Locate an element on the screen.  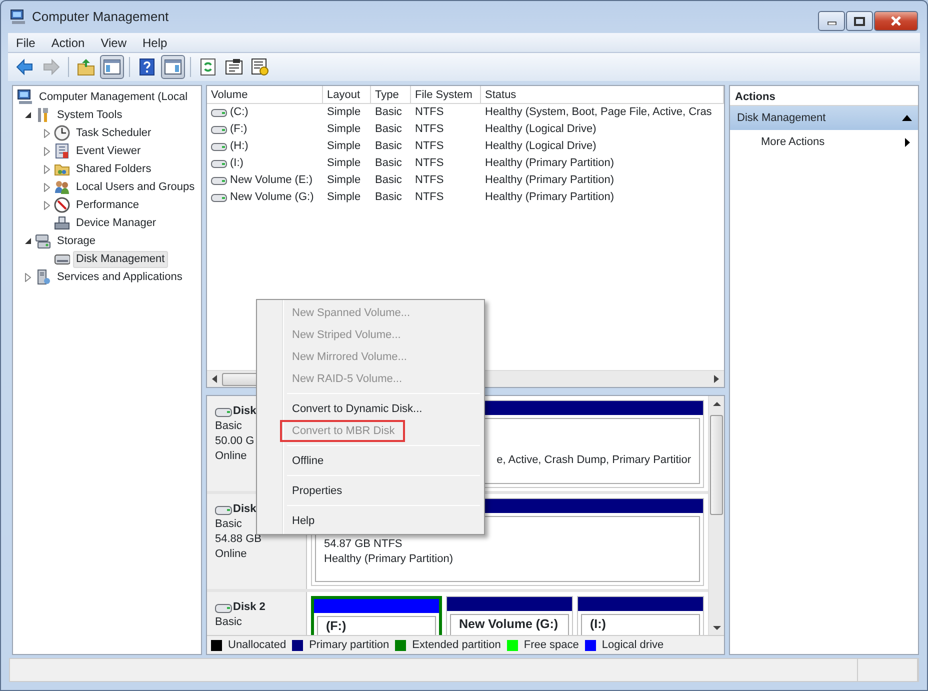
disk-size: 54.88 GB is located at coordinates (238, 539).